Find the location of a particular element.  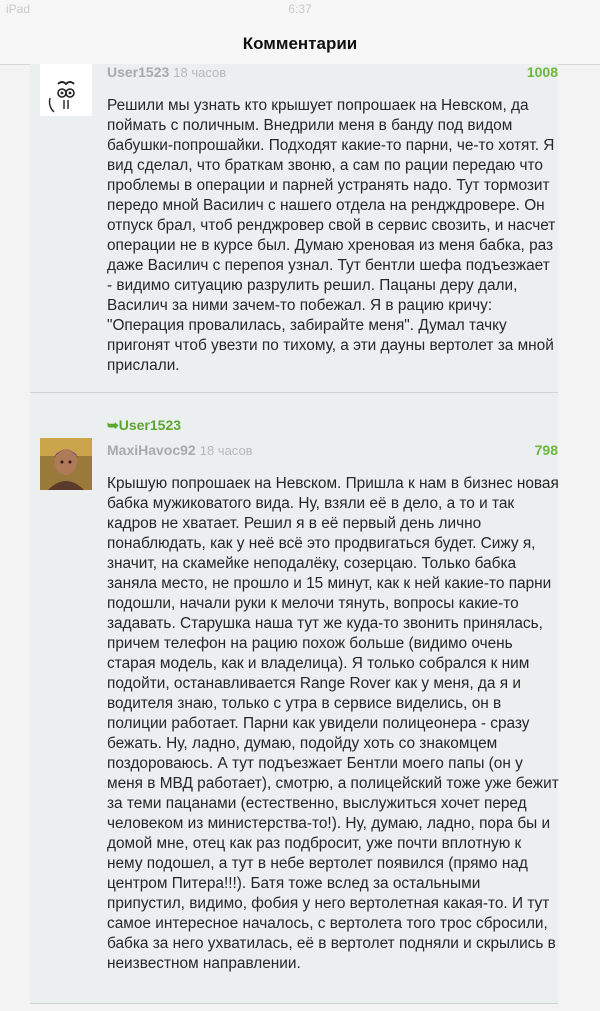

troll-face-icon is located at coordinates (66, 90).